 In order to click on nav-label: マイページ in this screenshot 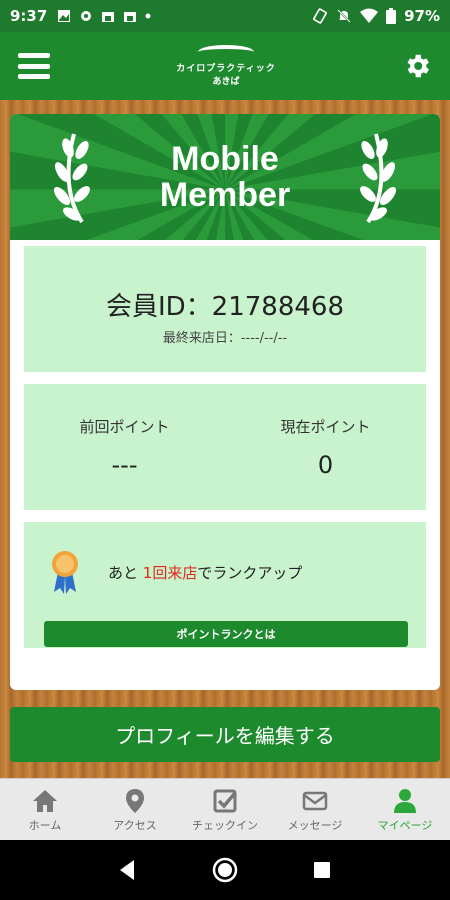, I will do `click(405, 825)`.